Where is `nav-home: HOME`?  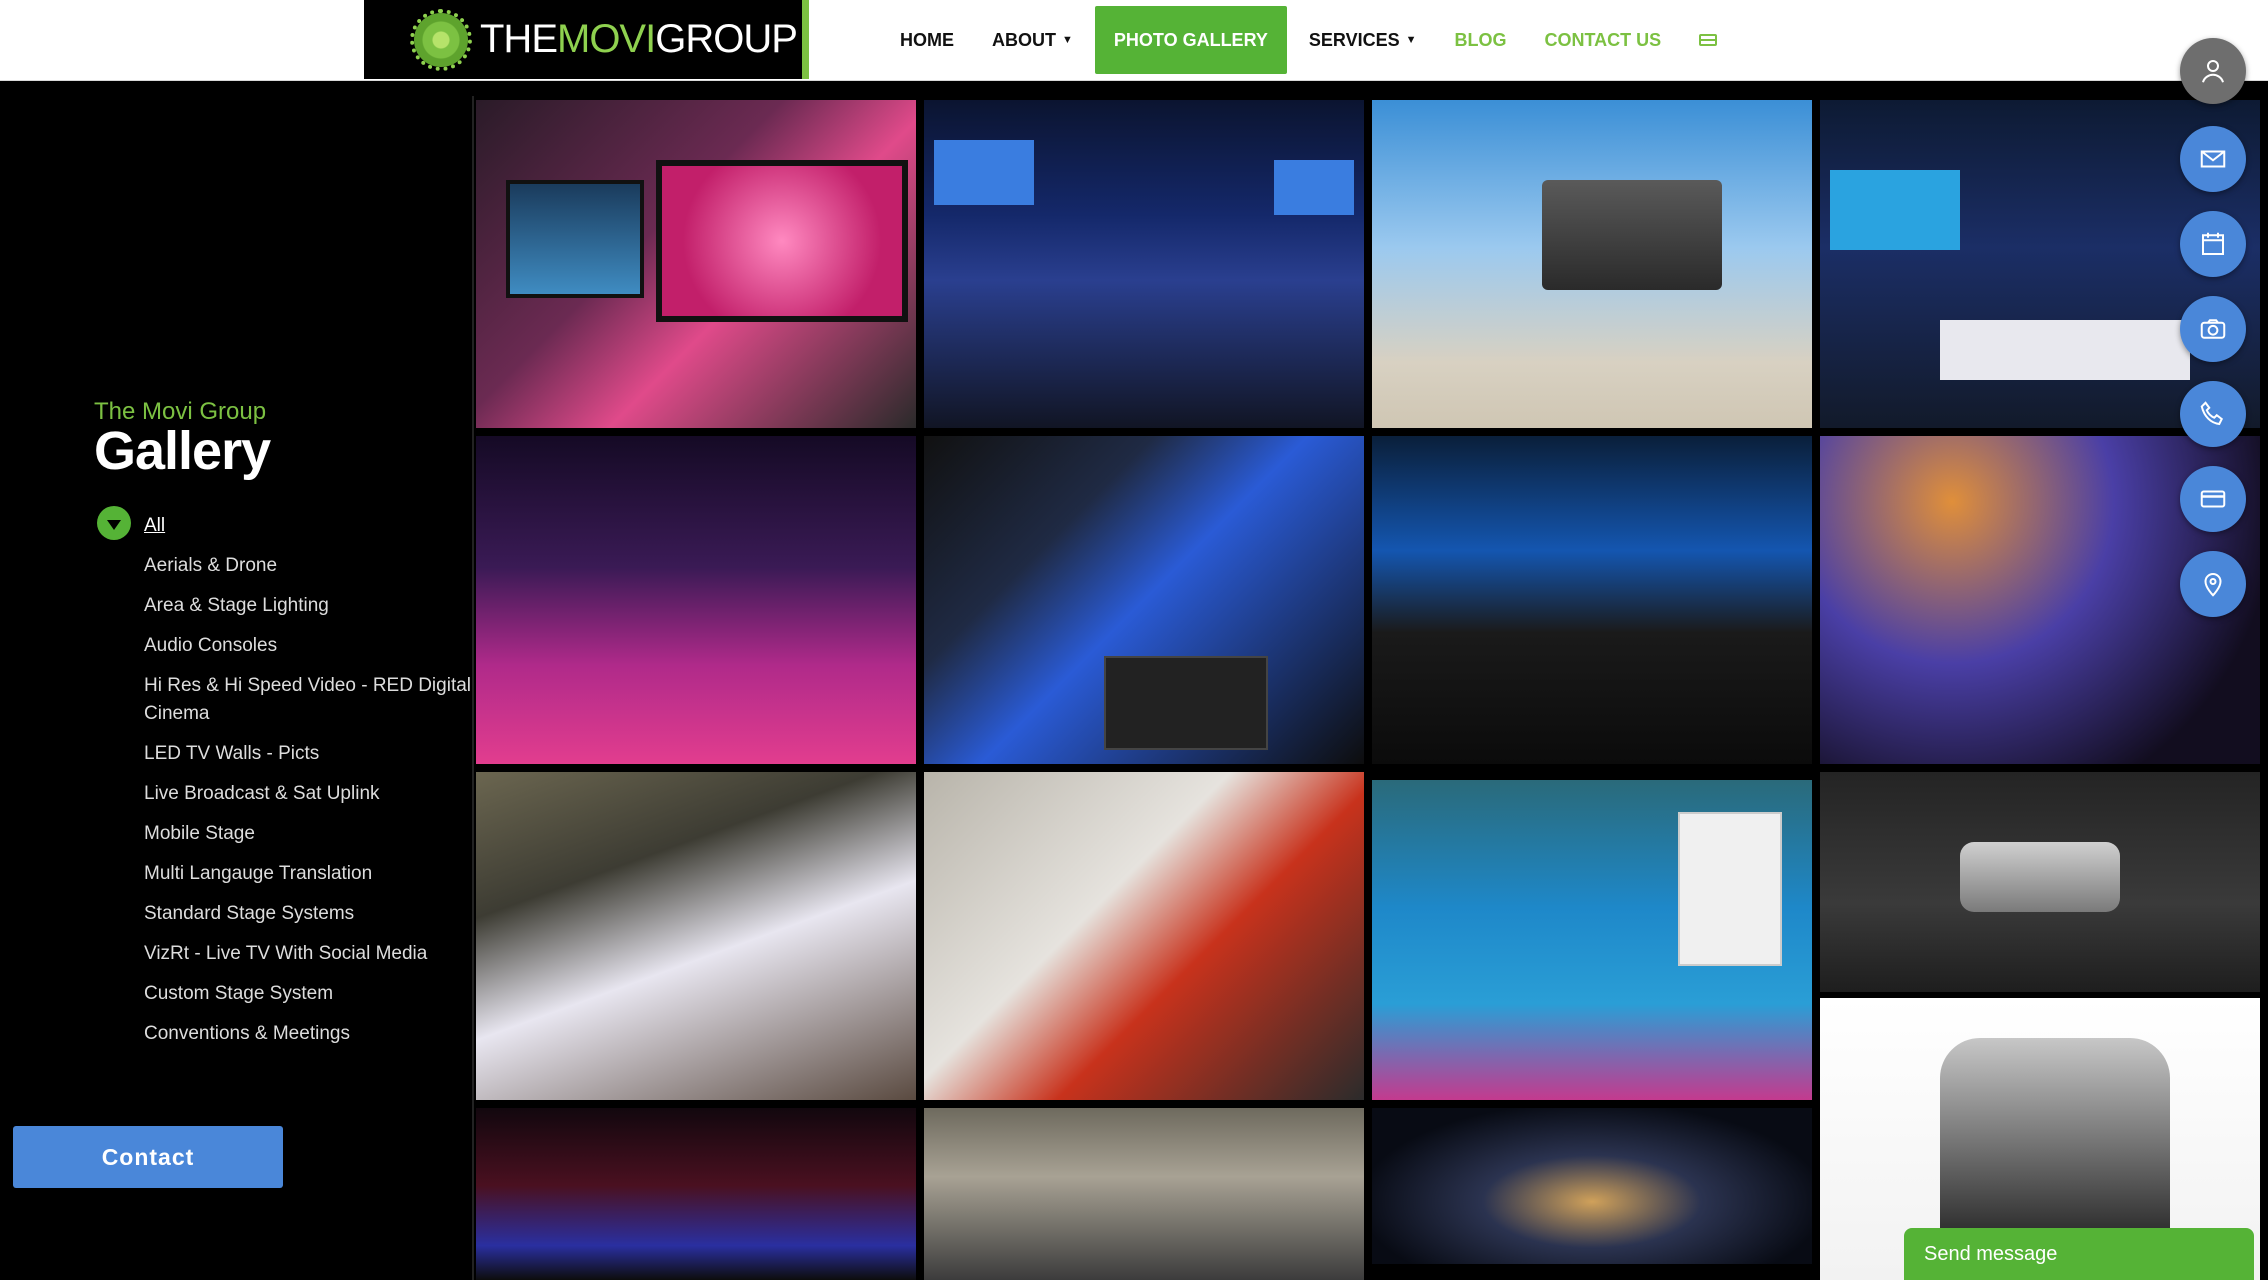
nav-home: HOME is located at coordinates (927, 40).